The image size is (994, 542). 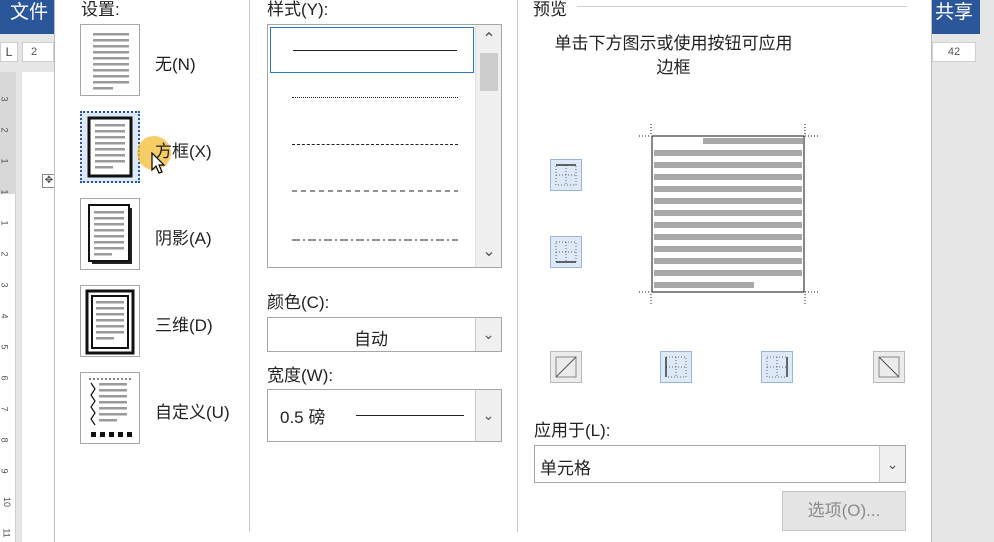 What do you see at coordinates (673, 56) in the screenshot?
I see `preview-hint: 单击下方图示或使用按钮可应用 边框` at bounding box center [673, 56].